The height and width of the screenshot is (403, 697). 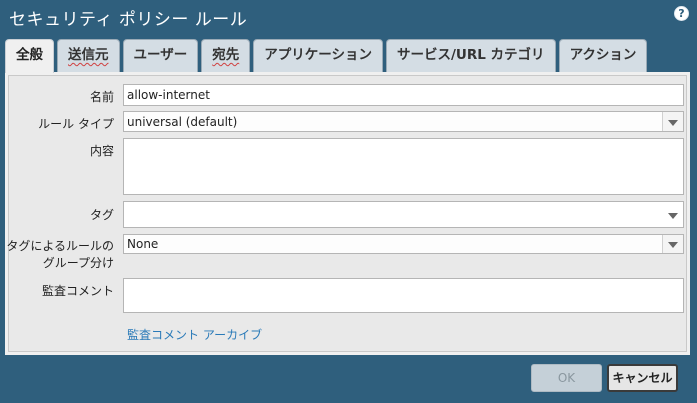 What do you see at coordinates (143, 244) in the screenshot?
I see `group-by-tag-value: None` at bounding box center [143, 244].